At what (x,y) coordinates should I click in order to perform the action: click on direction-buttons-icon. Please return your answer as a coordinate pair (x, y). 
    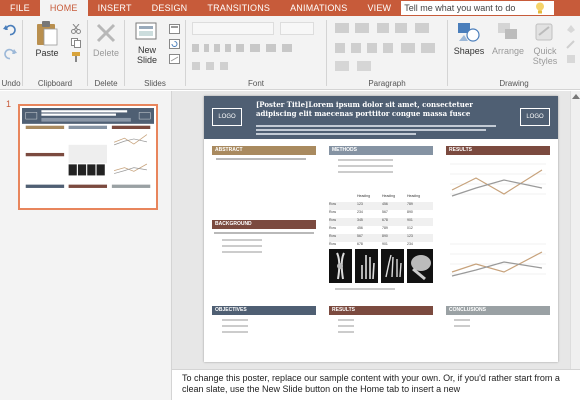
    Looking at the image, I should click on (365, 66).